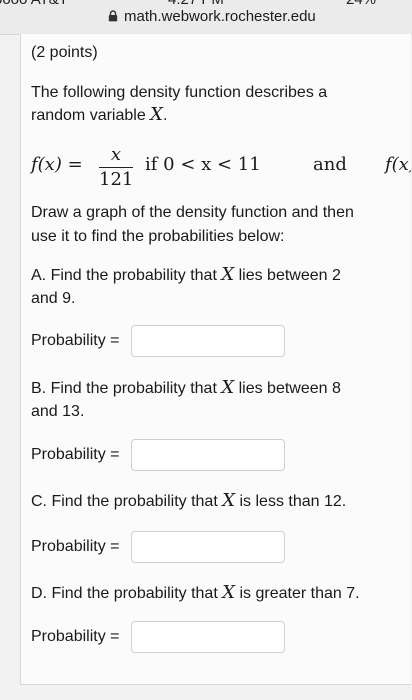  What do you see at coordinates (398, 164) in the screenshot?
I see `formula-continuation: f(x)` at bounding box center [398, 164].